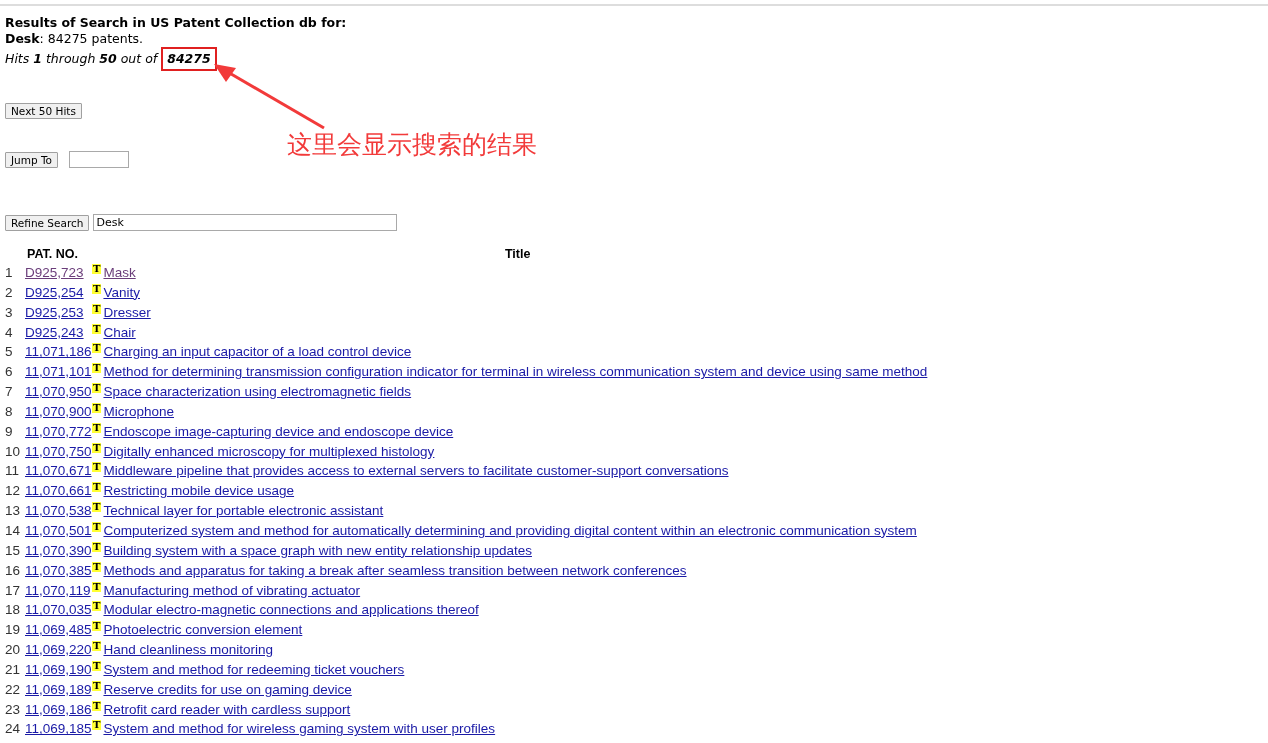  What do you see at coordinates (13, 729) in the screenshot?
I see `row-number: 24` at bounding box center [13, 729].